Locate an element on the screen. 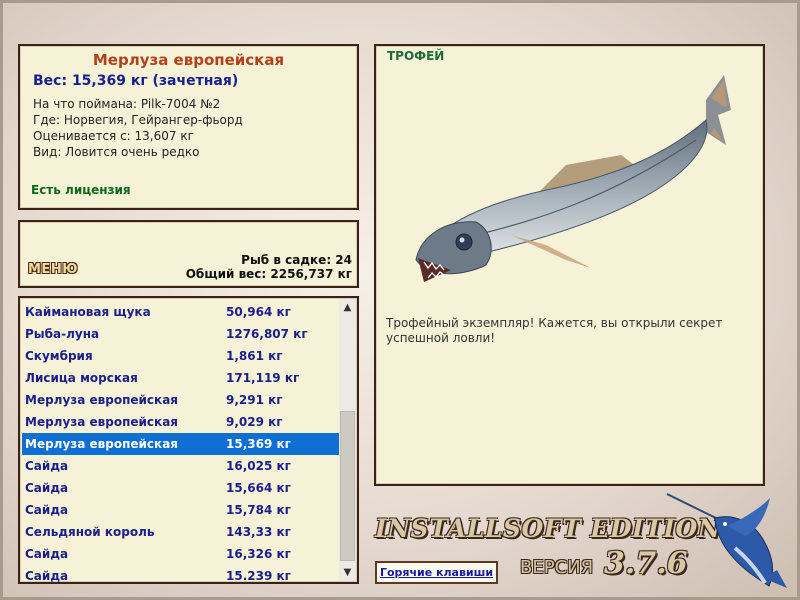 The image size is (800, 600). catch-fish-weight: 1276,807 кг is located at coordinates (267, 334).